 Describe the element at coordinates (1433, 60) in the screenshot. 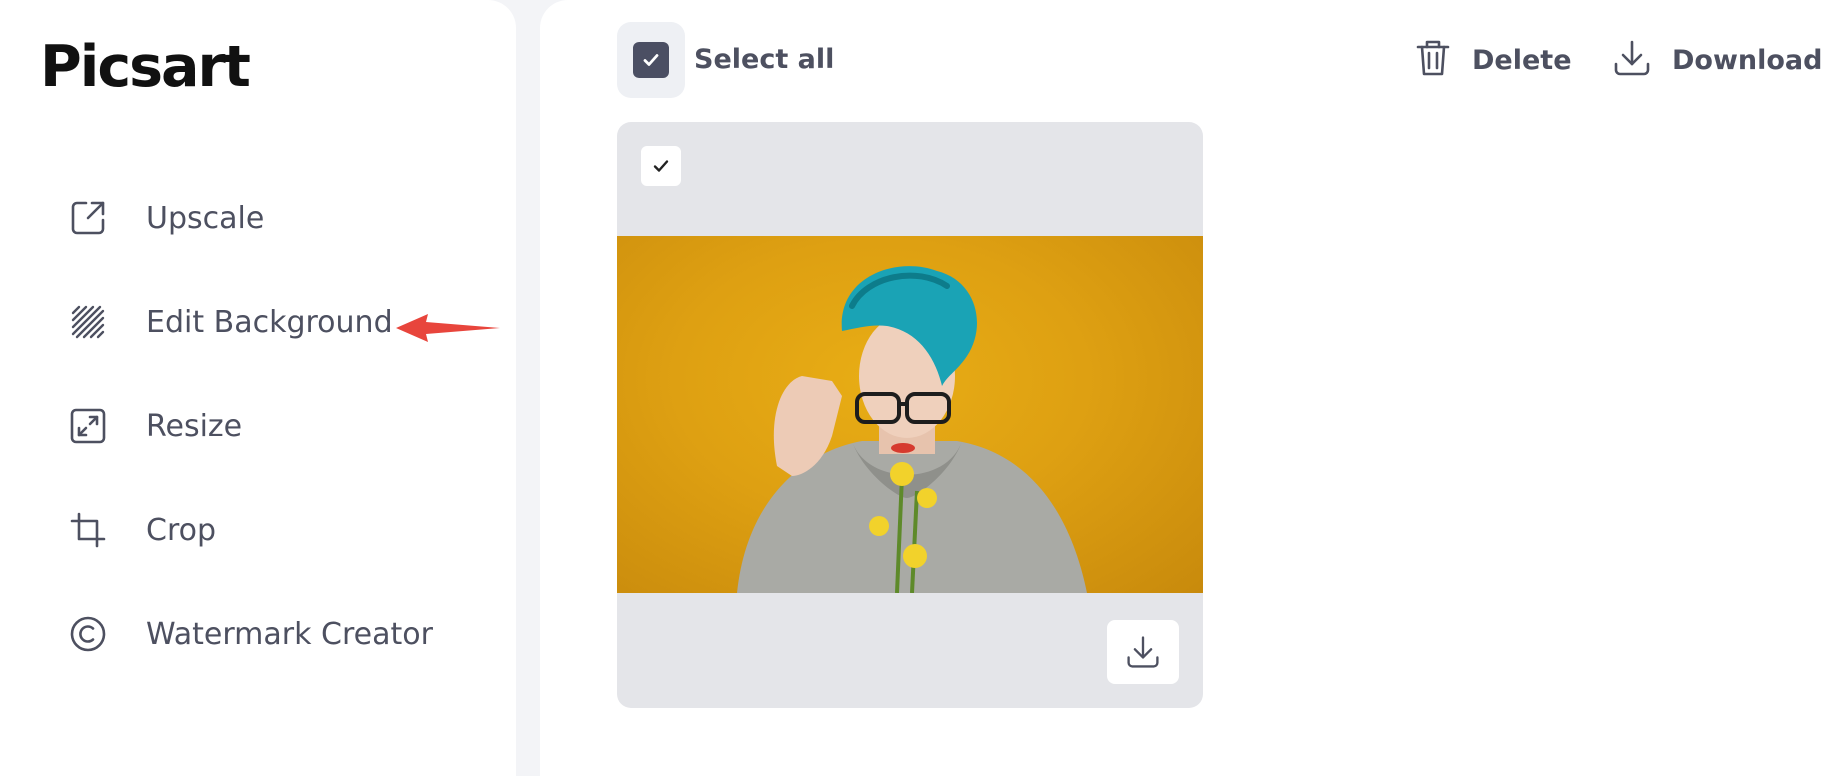

I see `trash-icon` at that location.